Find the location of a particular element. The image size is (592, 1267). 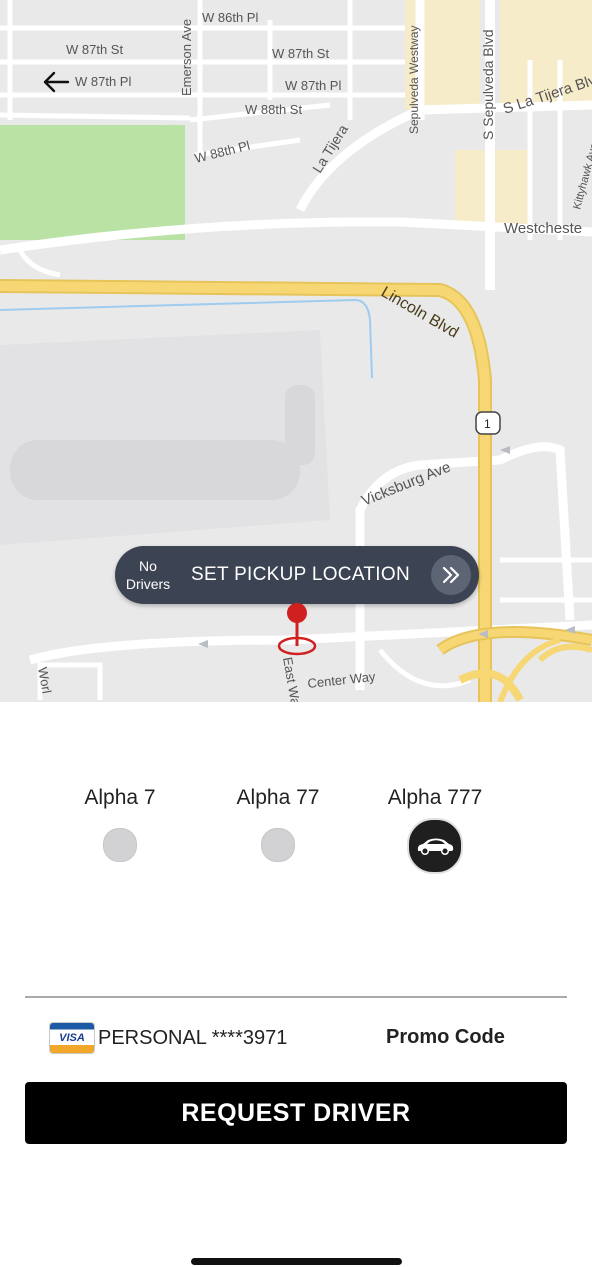

payment-method-label: PERSONAL ****3971 is located at coordinates (193, 1037).